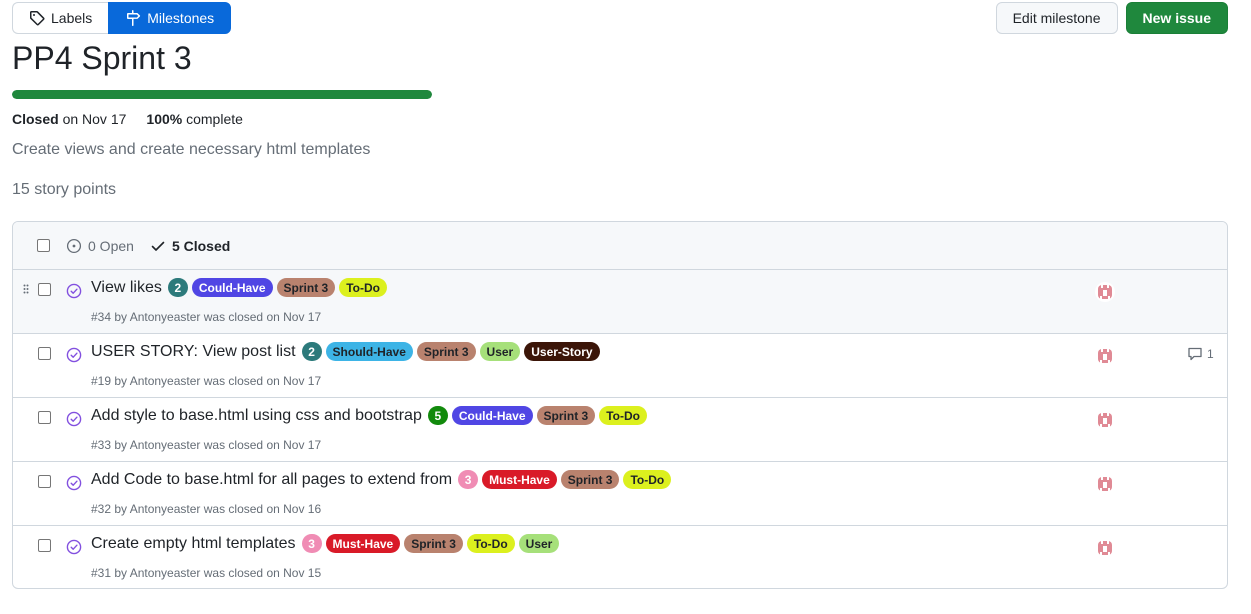 This screenshot has height=614, width=1251. I want to click on issue-title: Create empty html templates, so click(193, 544).